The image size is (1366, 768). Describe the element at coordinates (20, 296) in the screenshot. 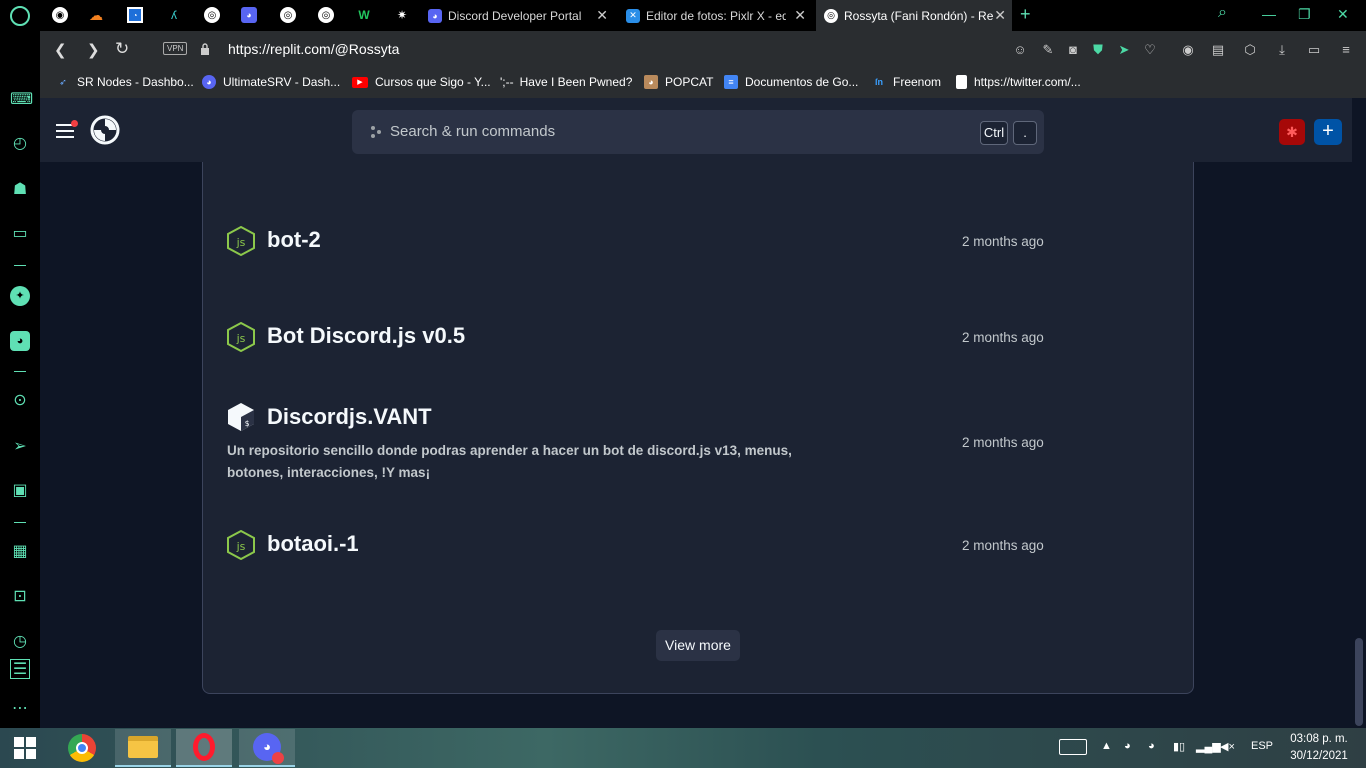

I see `twitter-icon: ✦` at that location.